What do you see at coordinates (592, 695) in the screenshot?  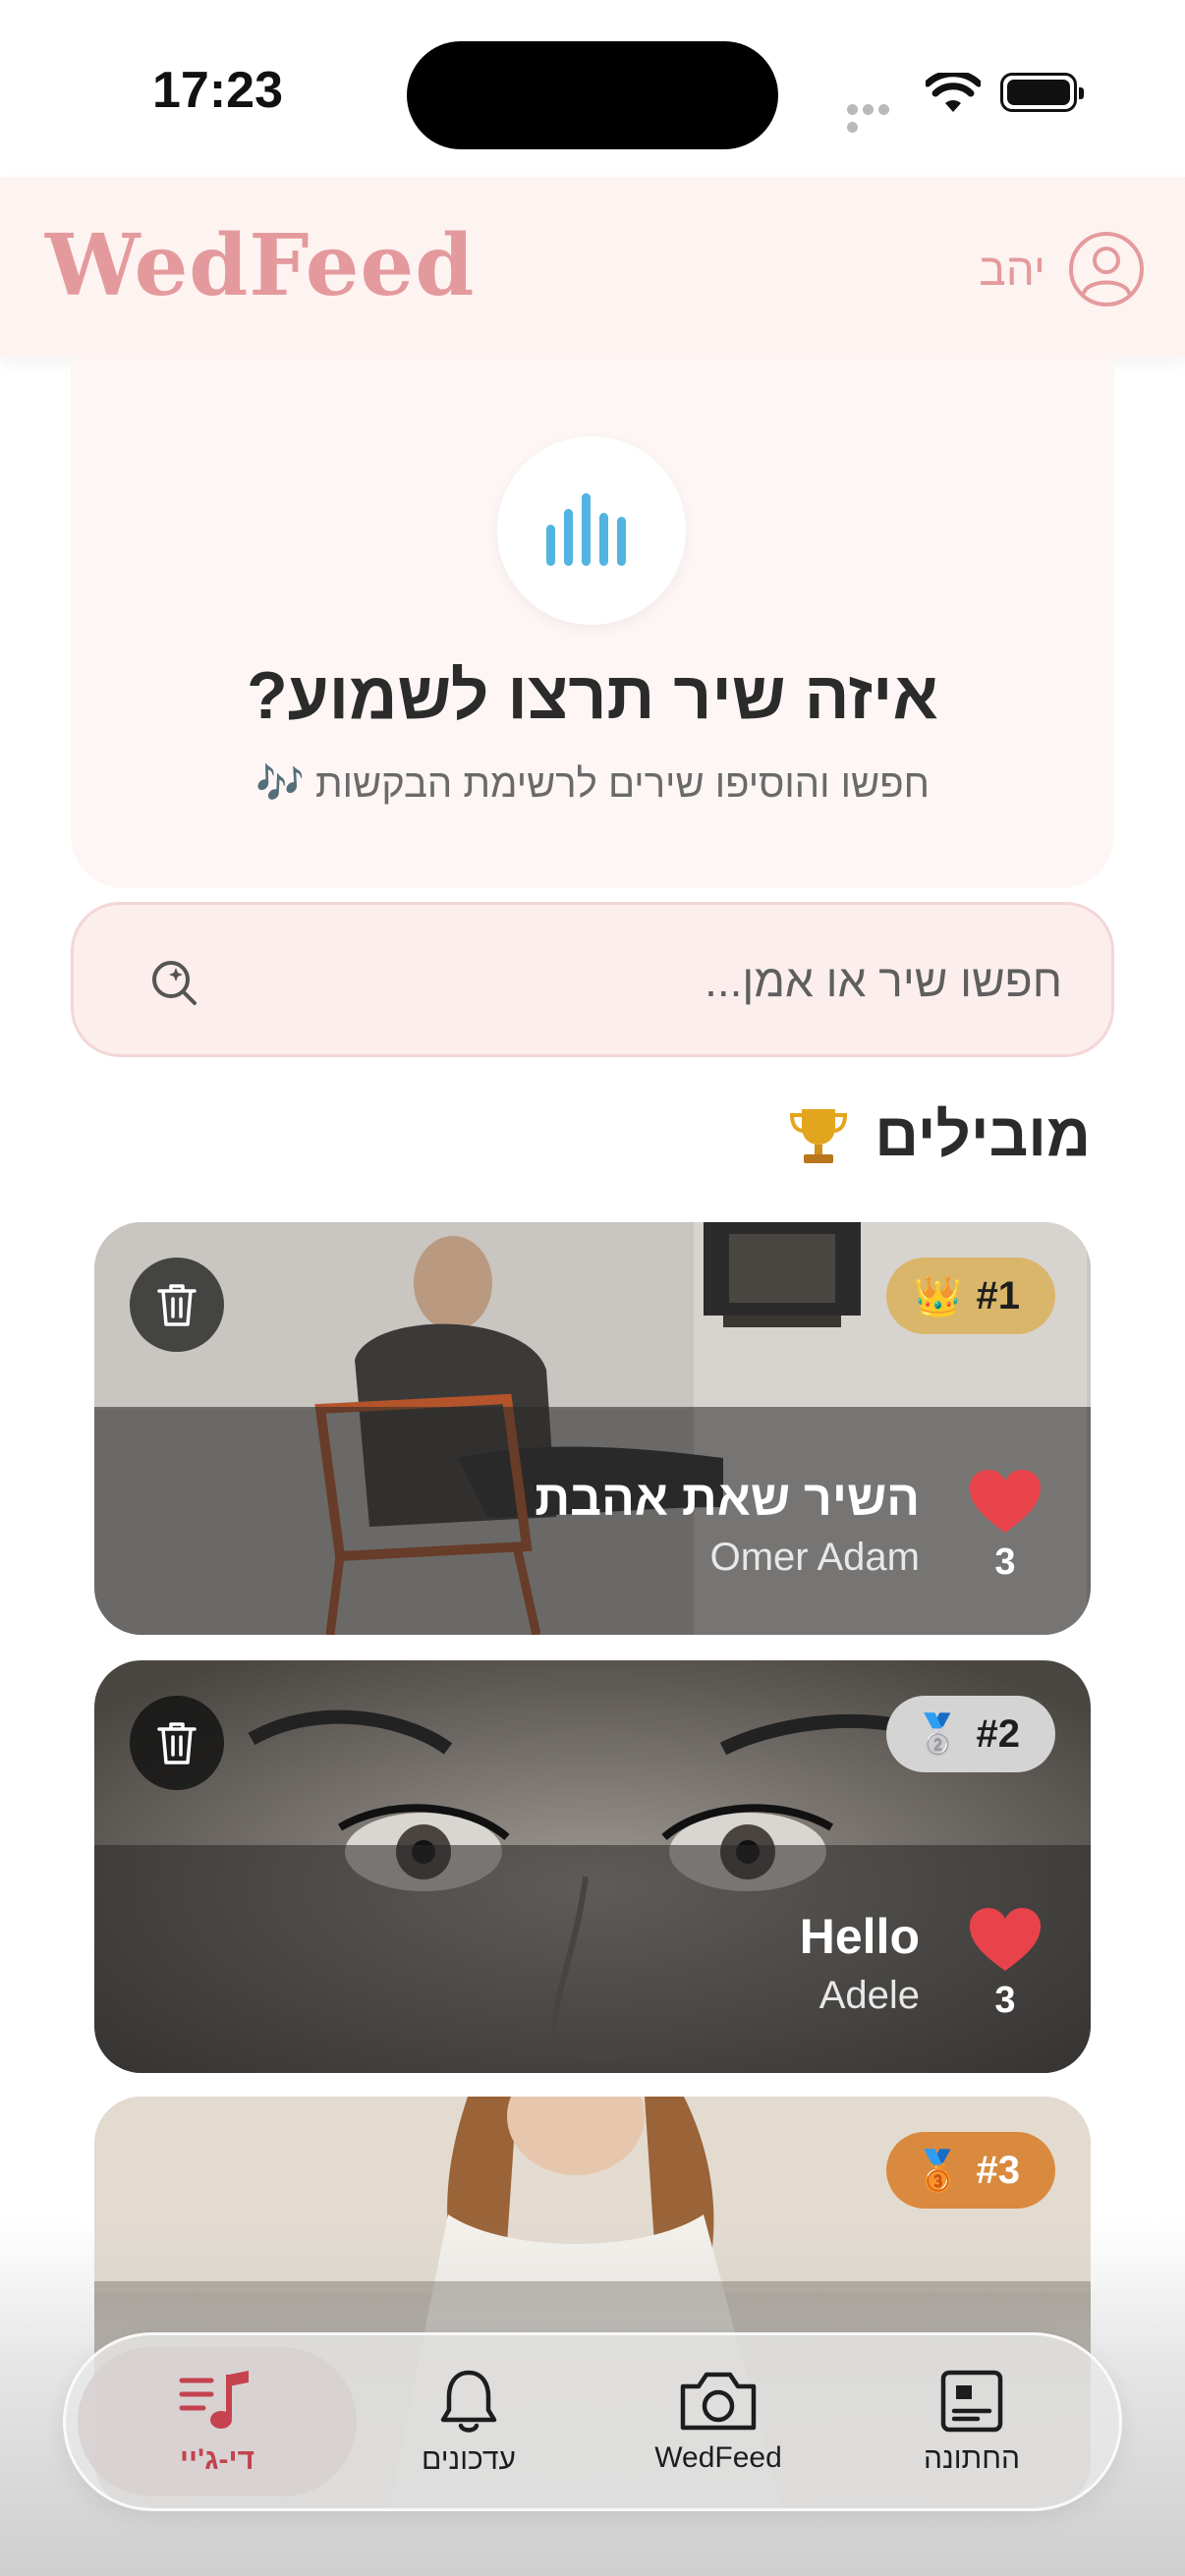 I see `hero-title: איזה שיר תרצו לשמוע?` at bounding box center [592, 695].